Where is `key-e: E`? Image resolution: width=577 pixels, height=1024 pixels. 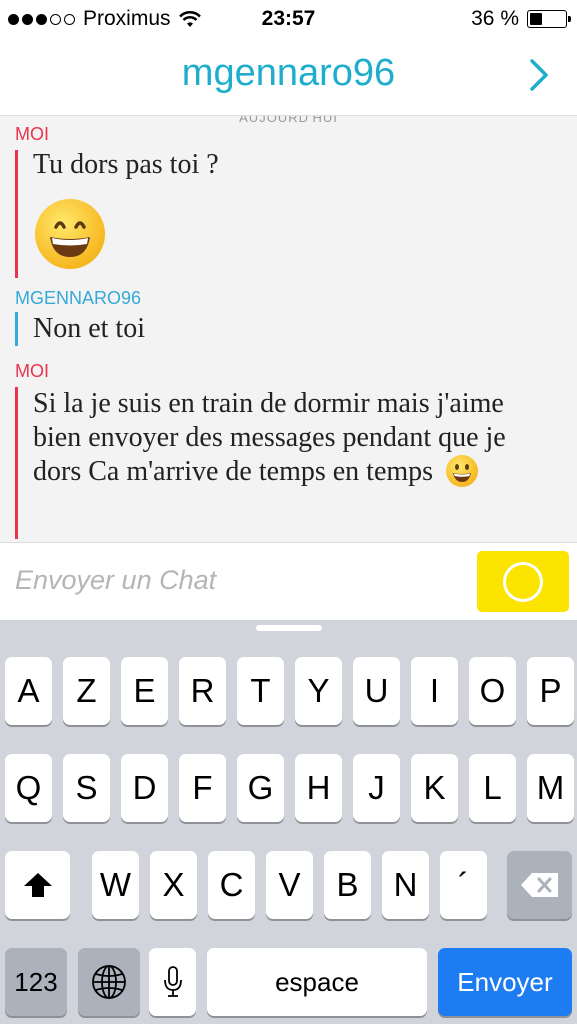
key-e: E is located at coordinates (144, 691).